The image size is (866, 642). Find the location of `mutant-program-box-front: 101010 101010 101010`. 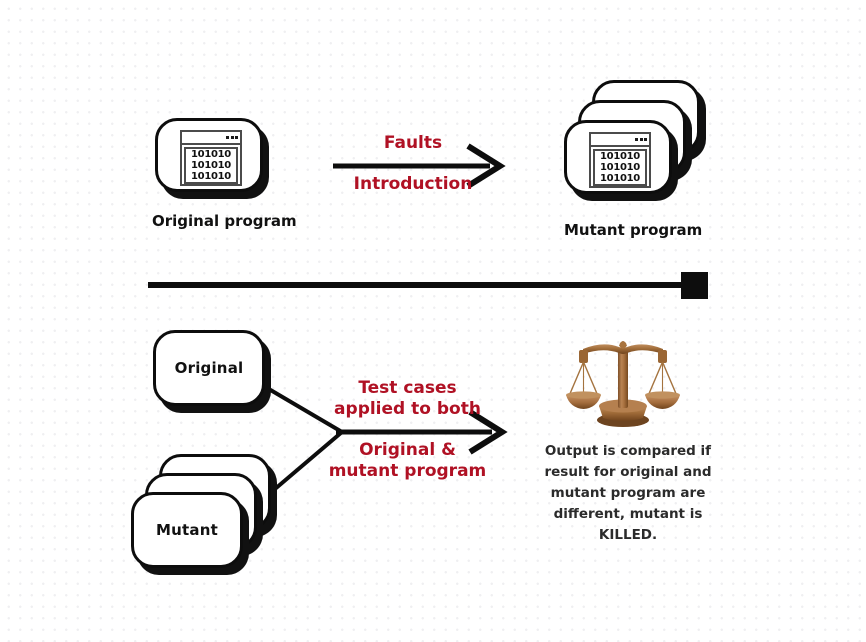

mutant-program-box-front: 101010 101010 101010 is located at coordinates (618, 157).